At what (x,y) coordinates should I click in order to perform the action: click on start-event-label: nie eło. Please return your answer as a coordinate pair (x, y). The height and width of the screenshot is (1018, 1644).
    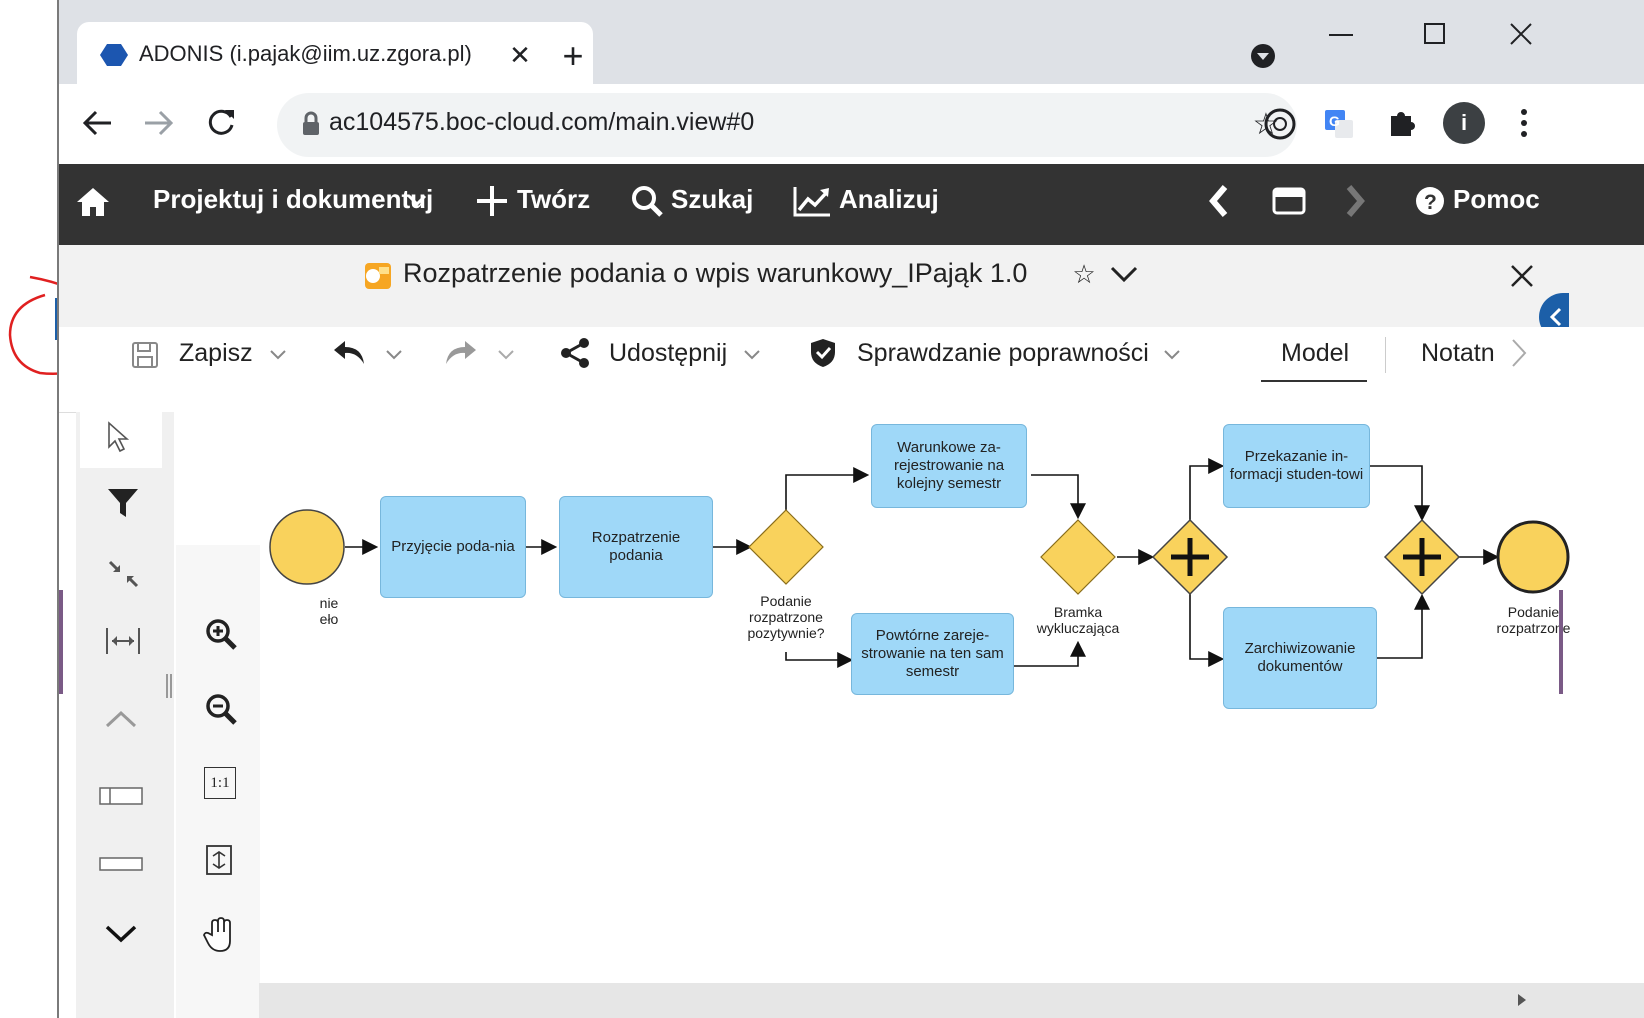
    Looking at the image, I should click on (329, 611).